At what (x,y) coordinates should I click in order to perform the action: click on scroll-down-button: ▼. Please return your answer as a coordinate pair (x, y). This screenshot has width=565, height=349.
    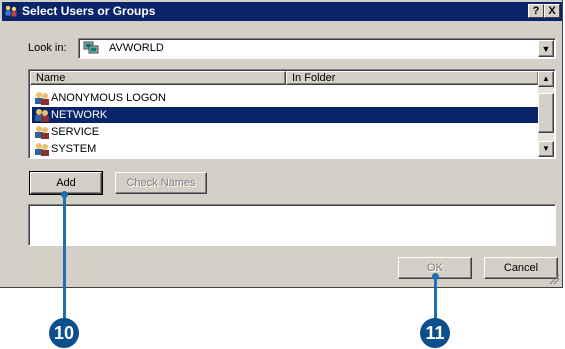
    Looking at the image, I should click on (546, 149).